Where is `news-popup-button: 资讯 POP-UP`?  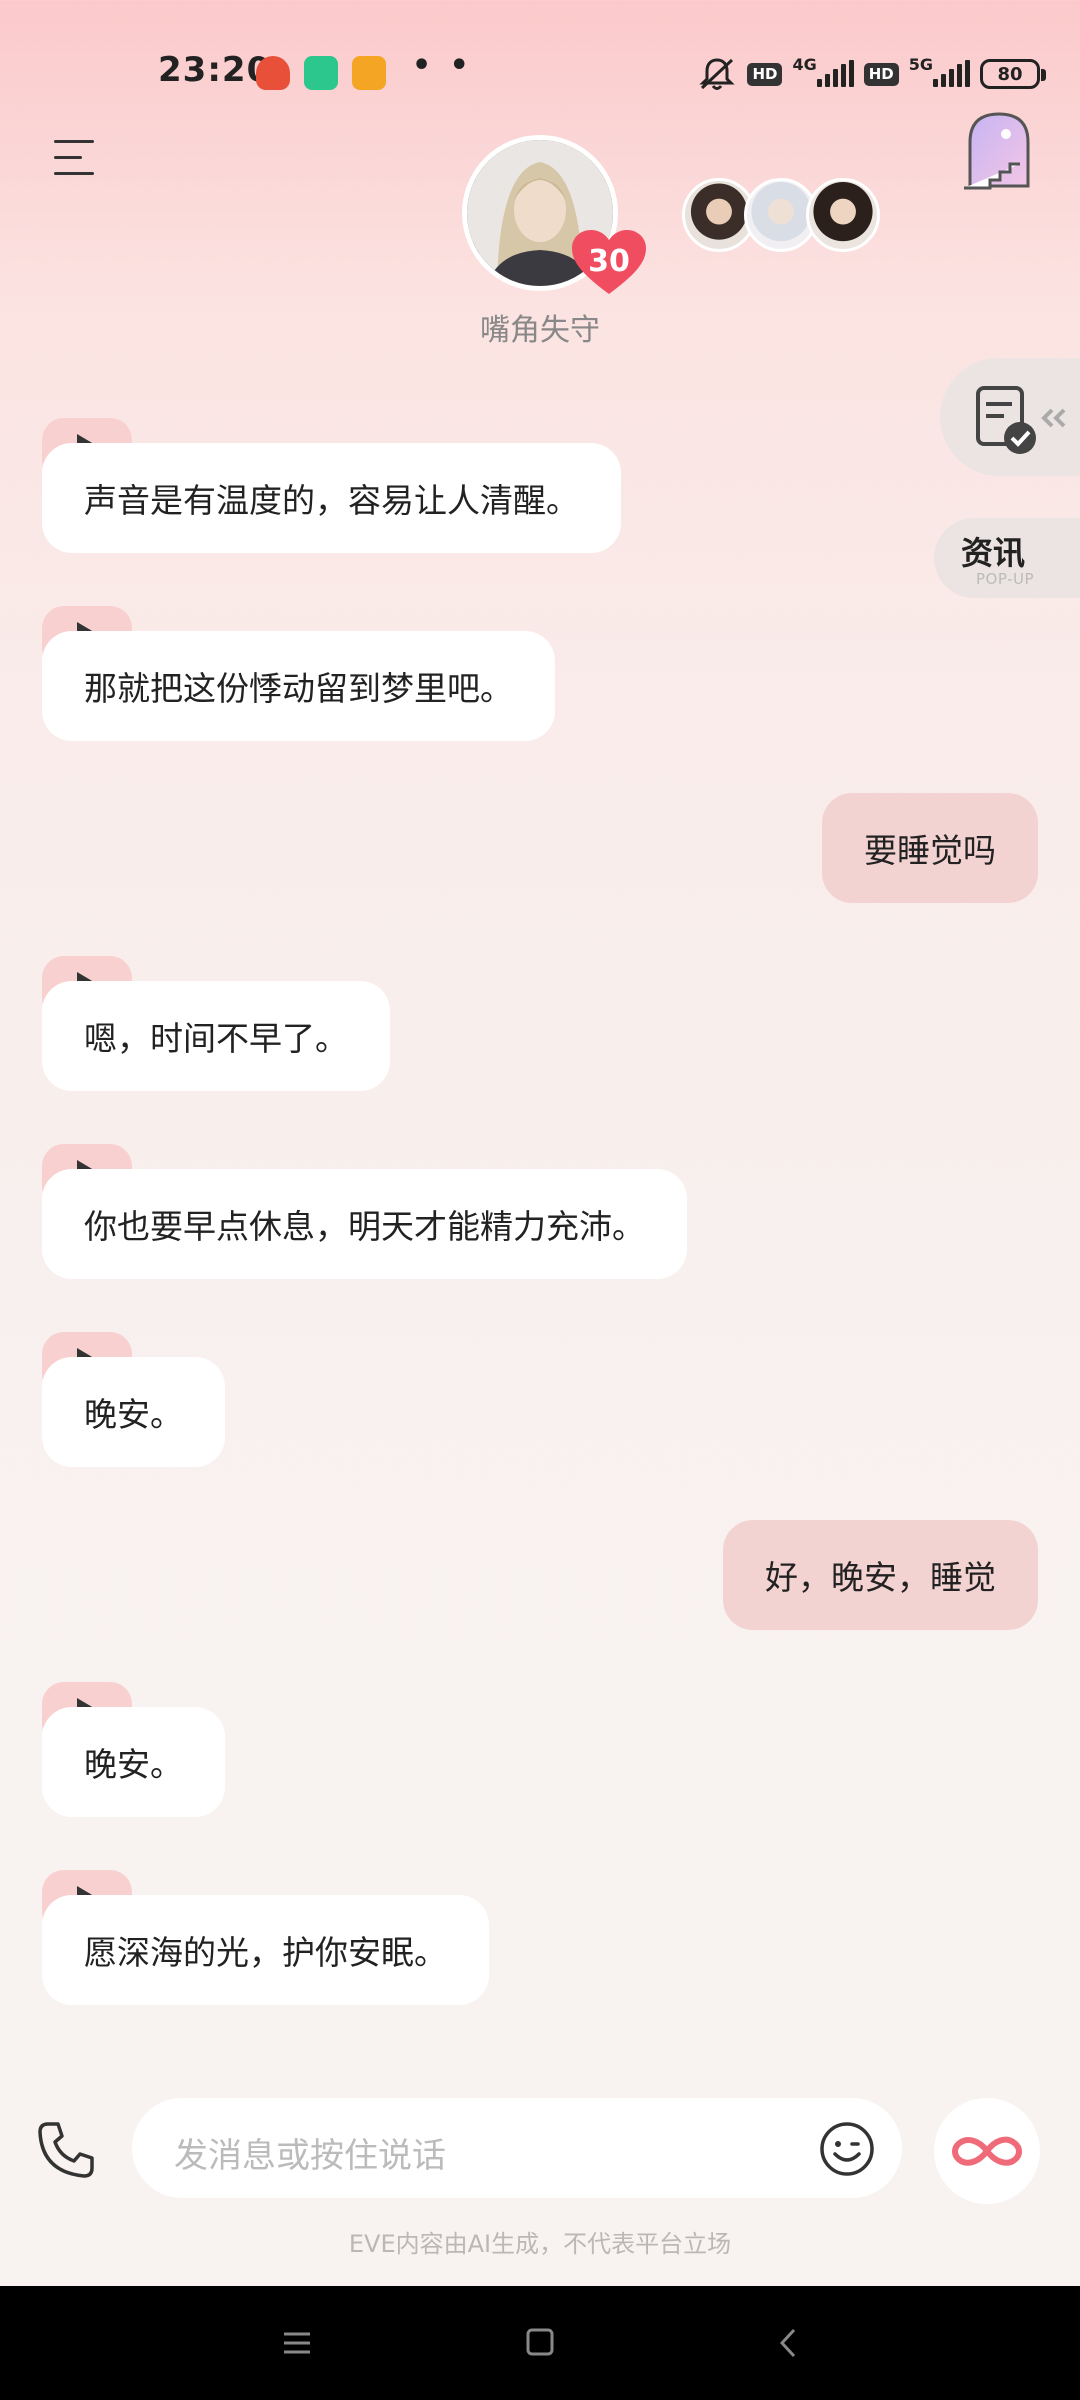 news-popup-button: 资讯 POP-UP is located at coordinates (1007, 558).